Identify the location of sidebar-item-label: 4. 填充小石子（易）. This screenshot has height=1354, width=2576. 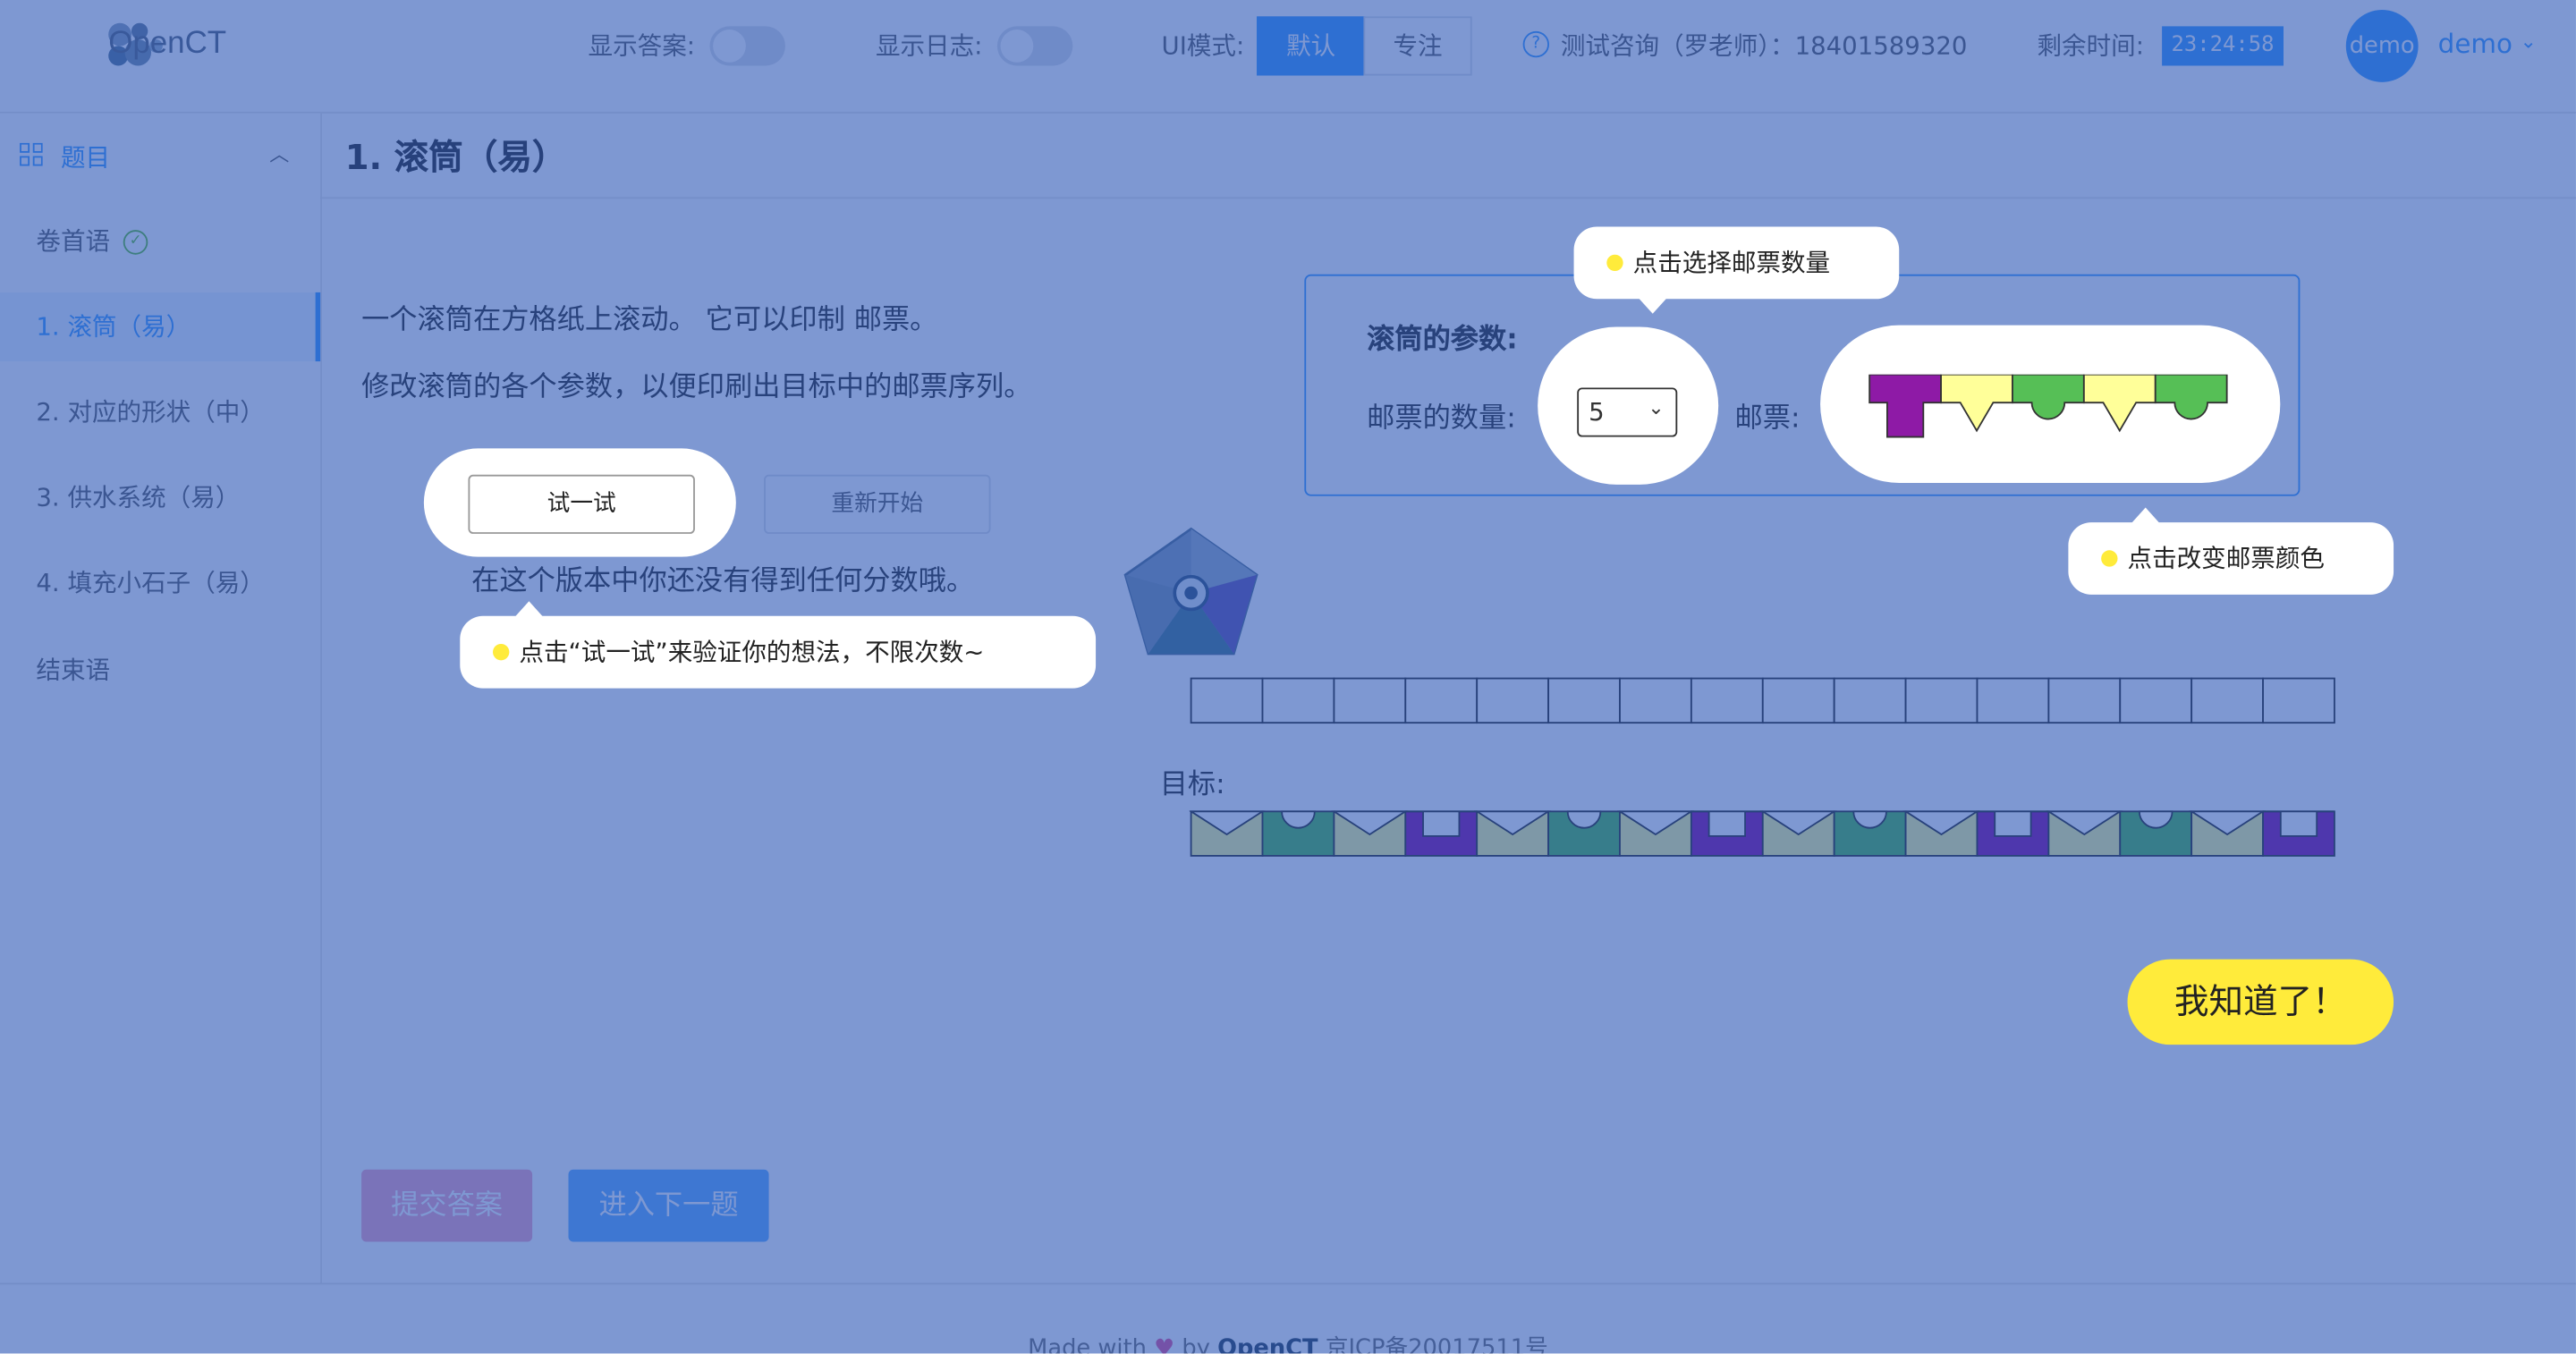
(150, 583).